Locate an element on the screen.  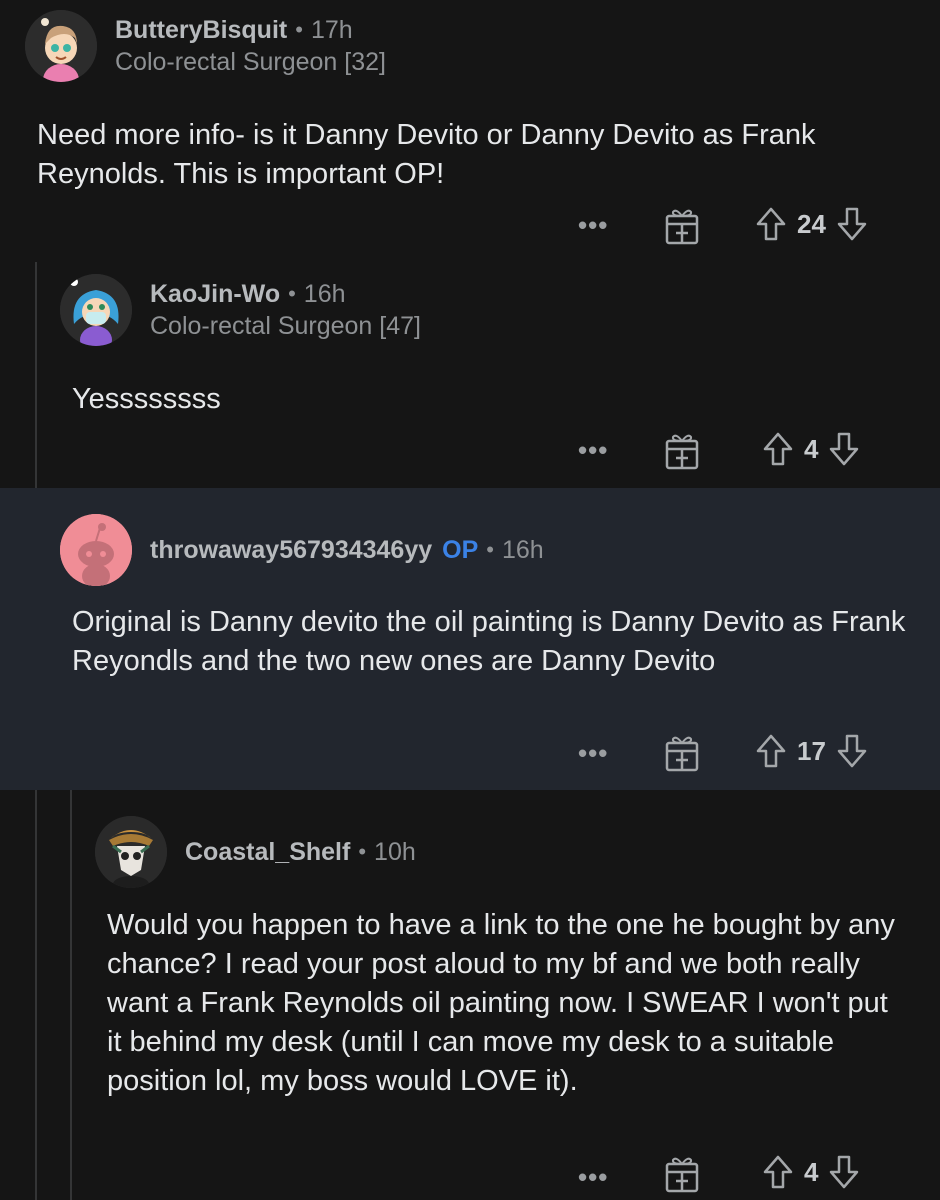
user-flair: Colo-rectal Surgeon [32] is located at coordinates (250, 62).